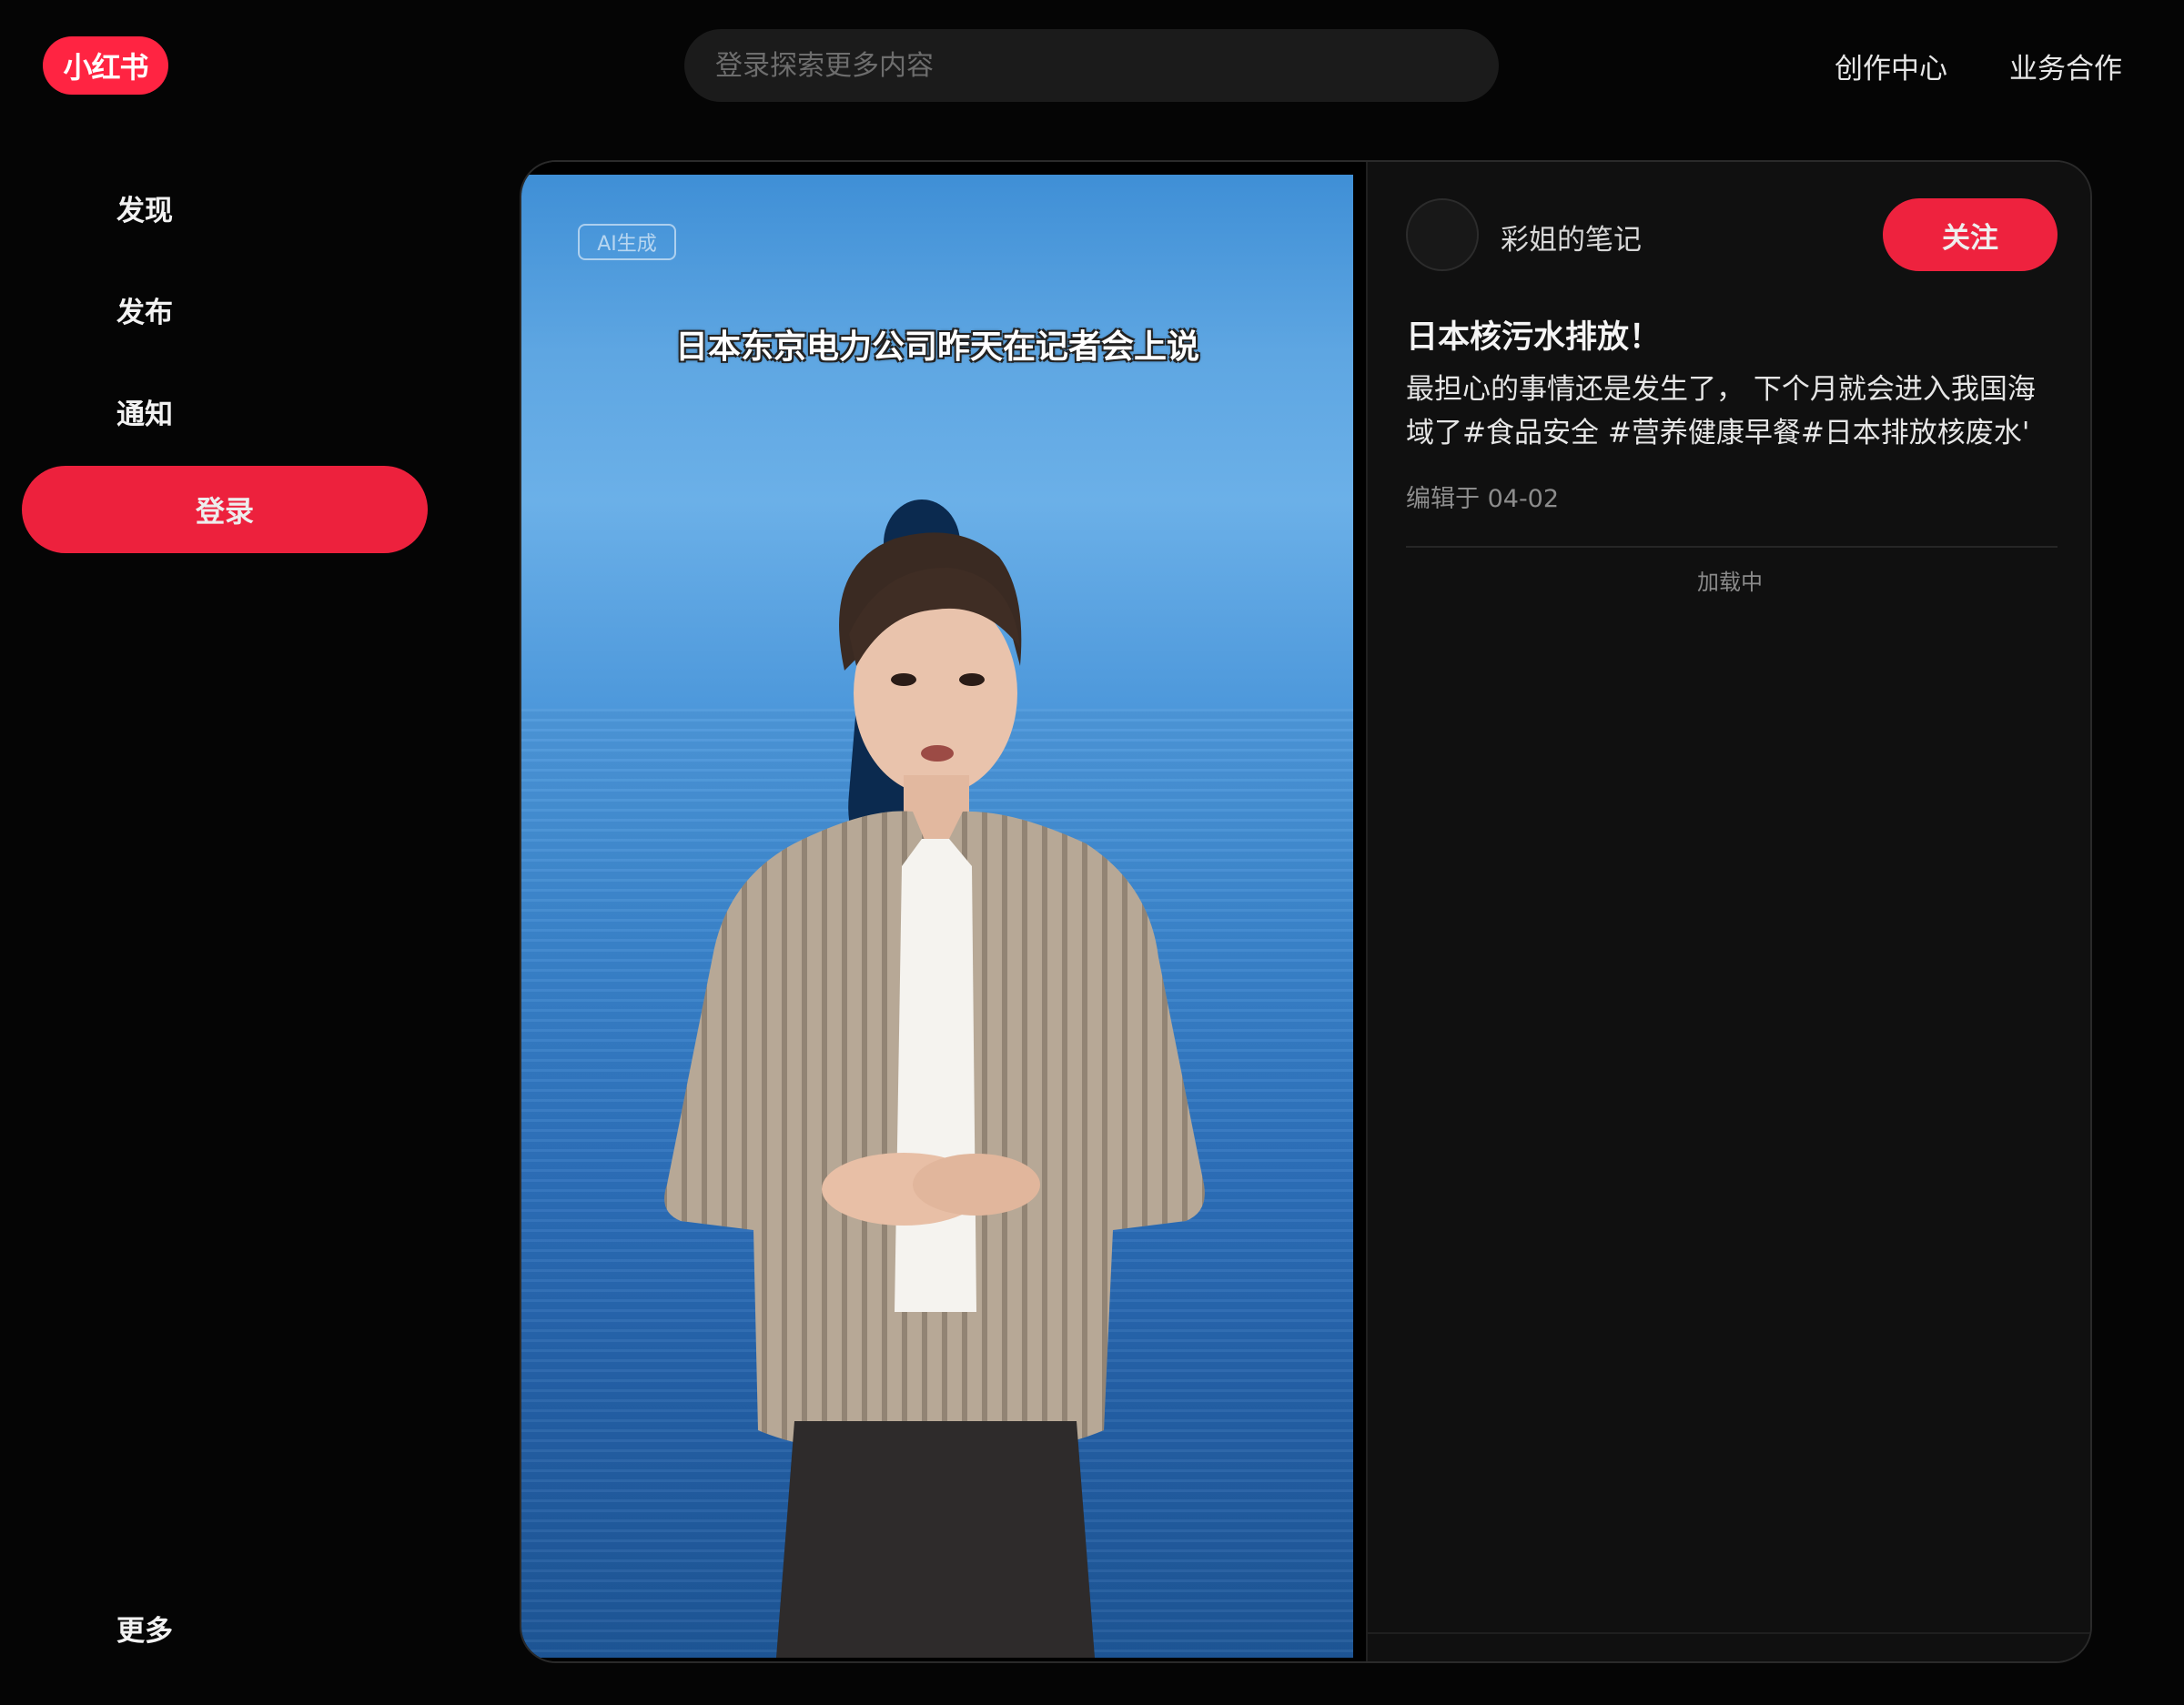 The image size is (2184, 1705). I want to click on business-cooperation-link: 业务合作, so click(2065, 66).